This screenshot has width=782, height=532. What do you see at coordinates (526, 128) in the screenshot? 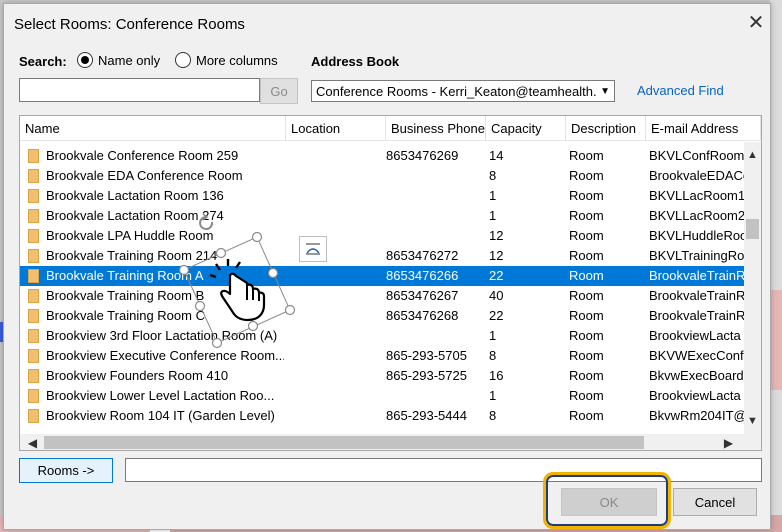
I see `column-header-capacity: Capacity` at bounding box center [526, 128].